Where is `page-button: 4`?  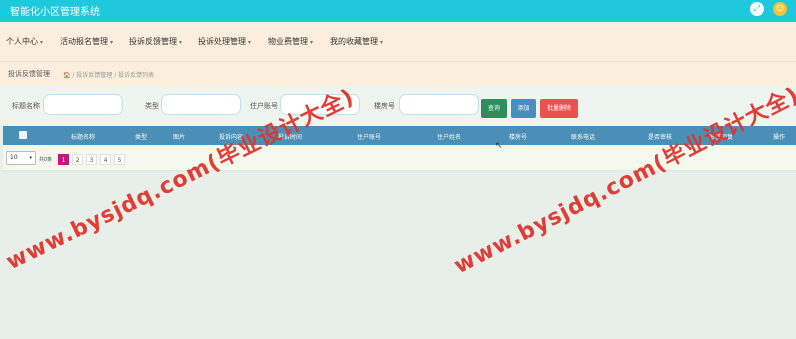
page-button: 4 is located at coordinates (105, 159).